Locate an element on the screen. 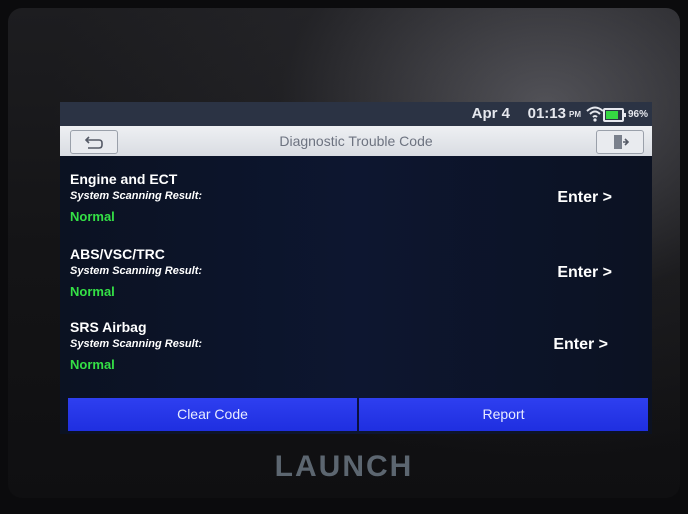  exit-door-icon is located at coordinates (622, 142).